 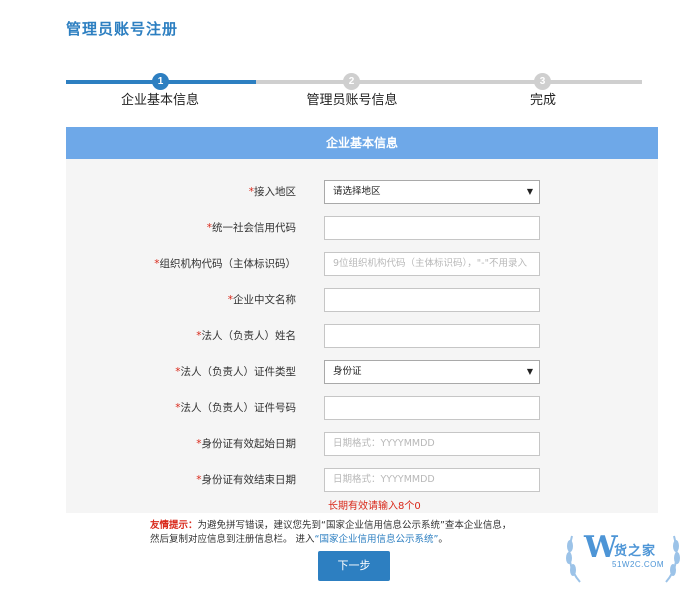 I want to click on form-row-id-number: *法人（负责人）证件号码, so click(x=362, y=408).